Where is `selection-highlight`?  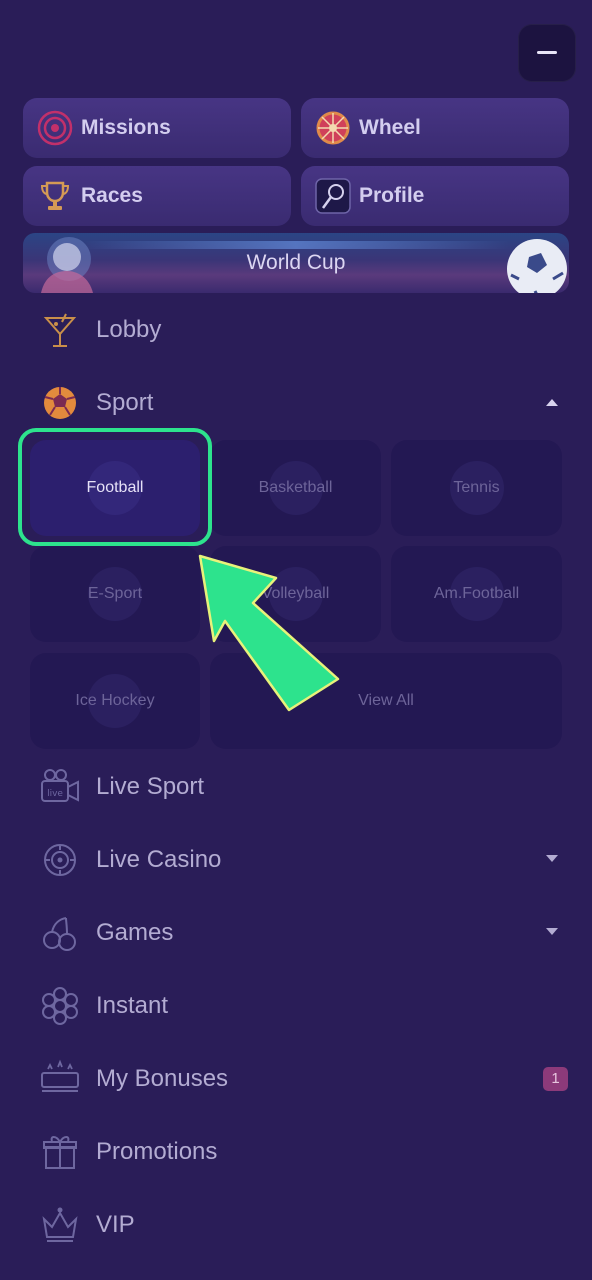 selection-highlight is located at coordinates (115, 487).